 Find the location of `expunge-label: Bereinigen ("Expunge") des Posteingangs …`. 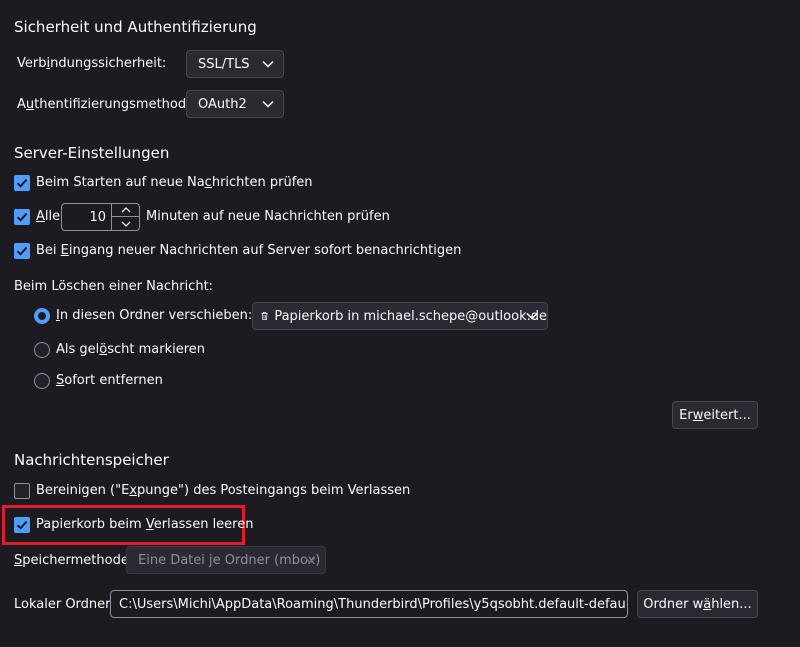

expunge-label: Bereinigen ("Expunge") des Posteingangs … is located at coordinates (223, 490).